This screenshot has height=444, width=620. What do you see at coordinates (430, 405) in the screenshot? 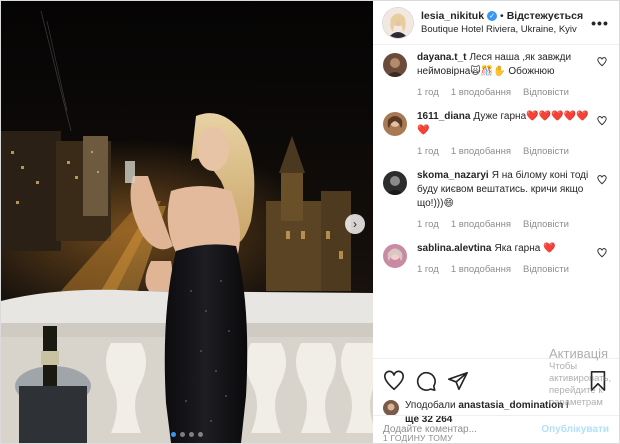
I see `likes-prefix: Уподобали` at bounding box center [430, 405].